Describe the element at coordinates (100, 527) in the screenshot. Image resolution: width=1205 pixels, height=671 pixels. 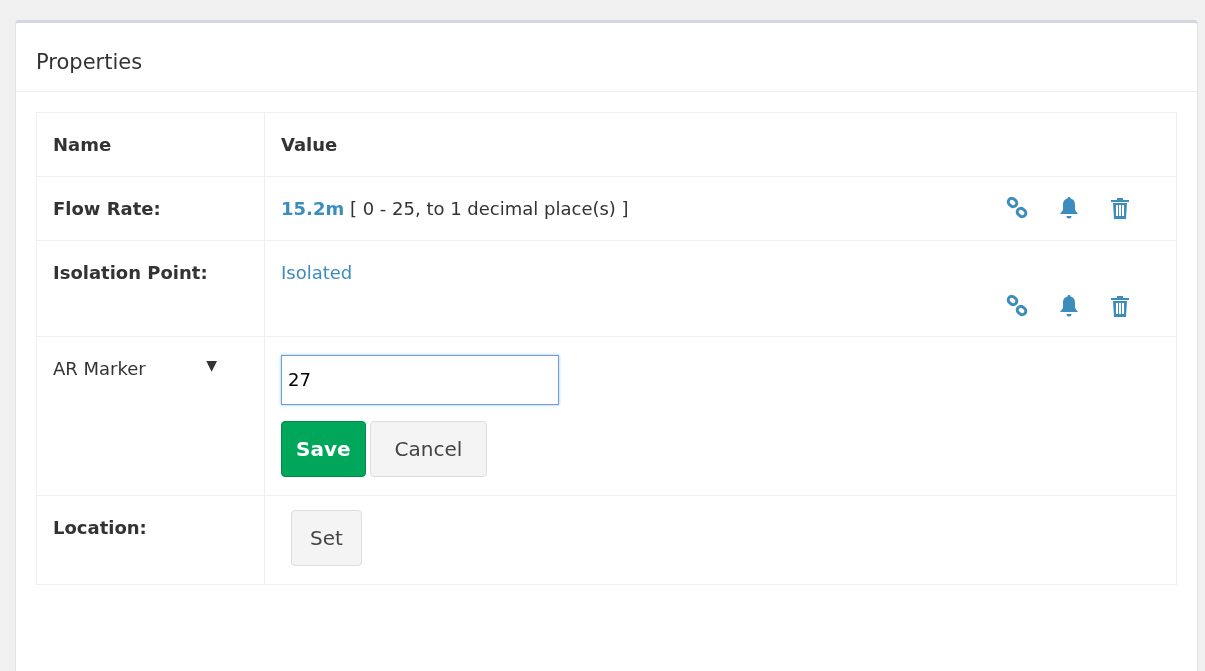
I see `field-label: Location:` at that location.